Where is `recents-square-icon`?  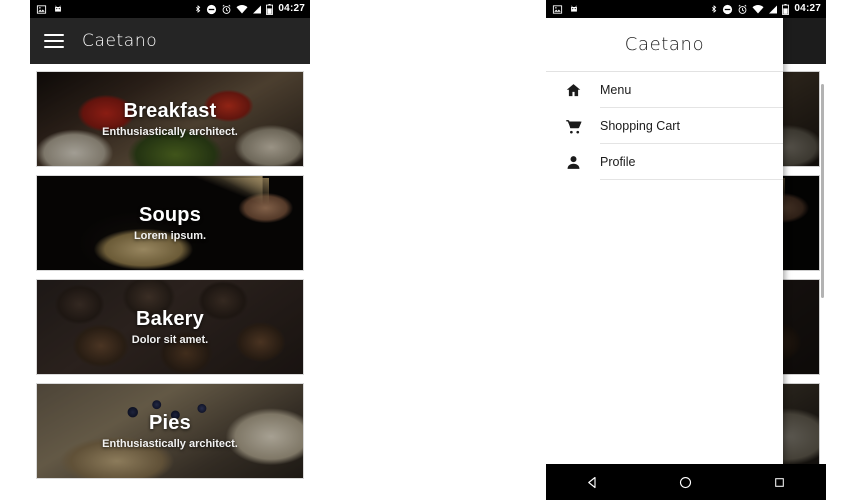
recents-square-icon is located at coordinates (779, 482).